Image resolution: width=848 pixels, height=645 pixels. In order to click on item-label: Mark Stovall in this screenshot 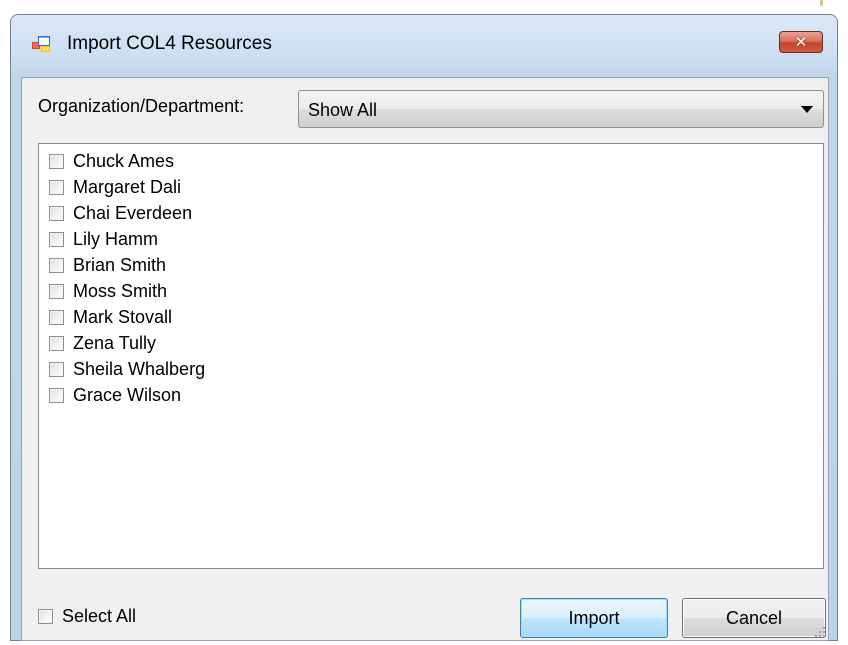, I will do `click(123, 316)`.